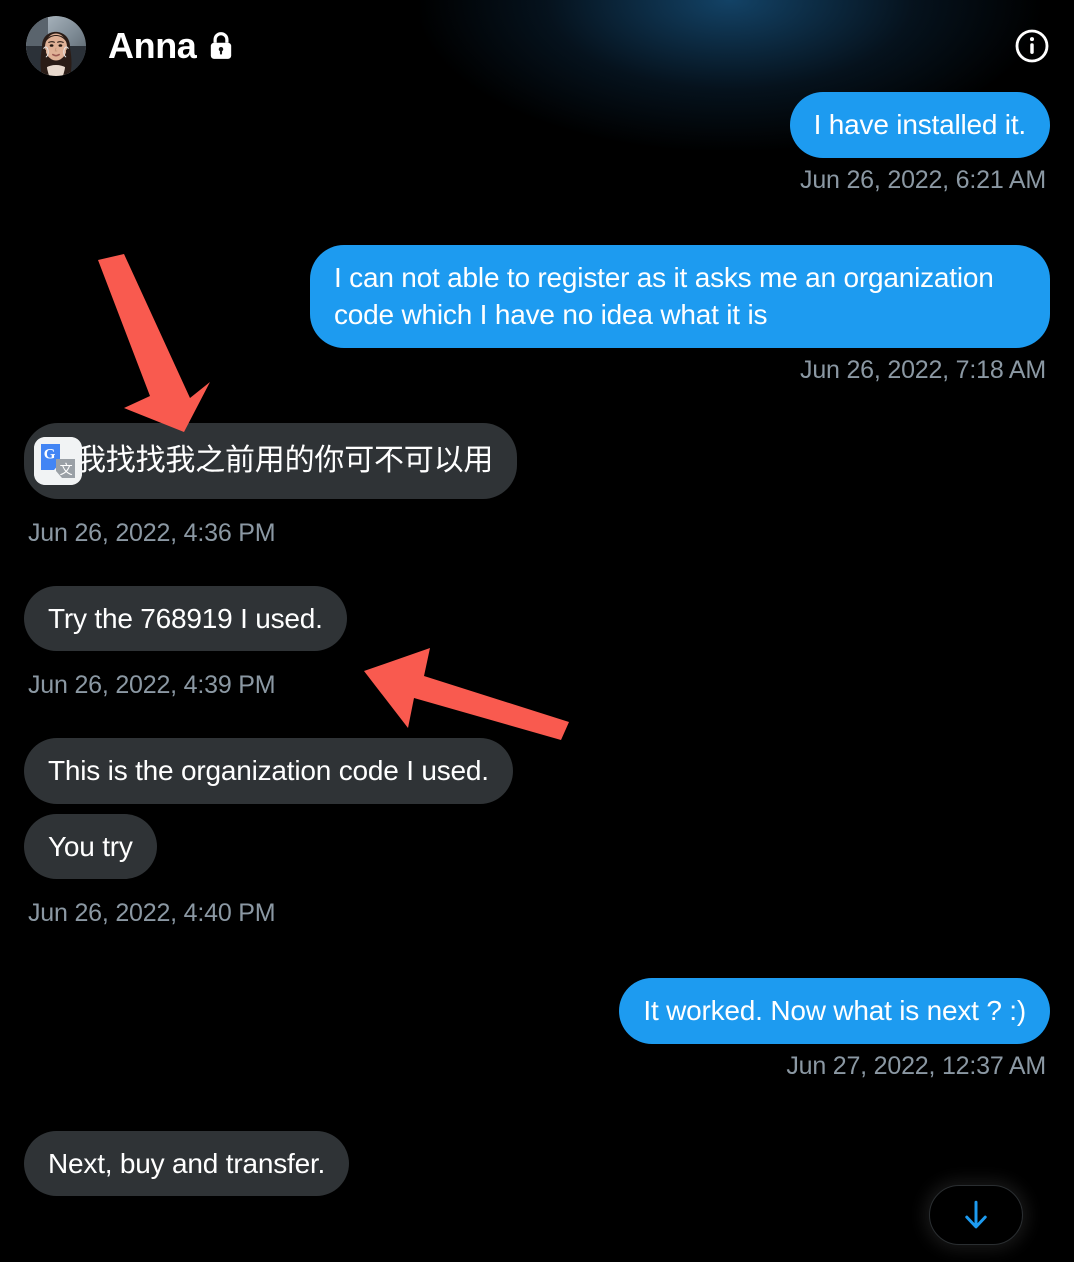 The height and width of the screenshot is (1262, 1074). Describe the element at coordinates (916, 1065) in the screenshot. I see `message-timestamp: Jun 27, 2022, 12:37 AM` at that location.